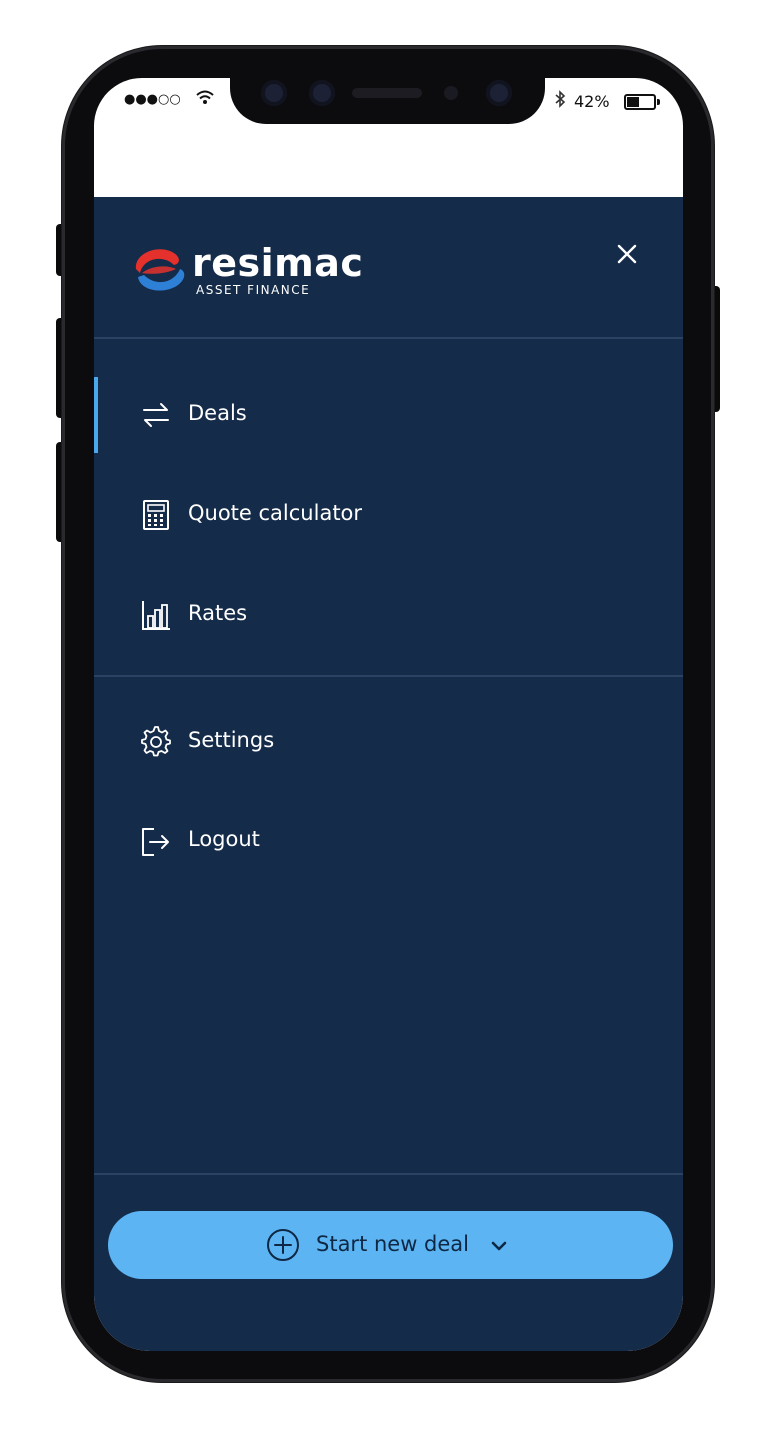 This screenshot has height=1430, width=766. Describe the element at coordinates (387, 93) in the screenshot. I see `earpiece-speaker` at that location.